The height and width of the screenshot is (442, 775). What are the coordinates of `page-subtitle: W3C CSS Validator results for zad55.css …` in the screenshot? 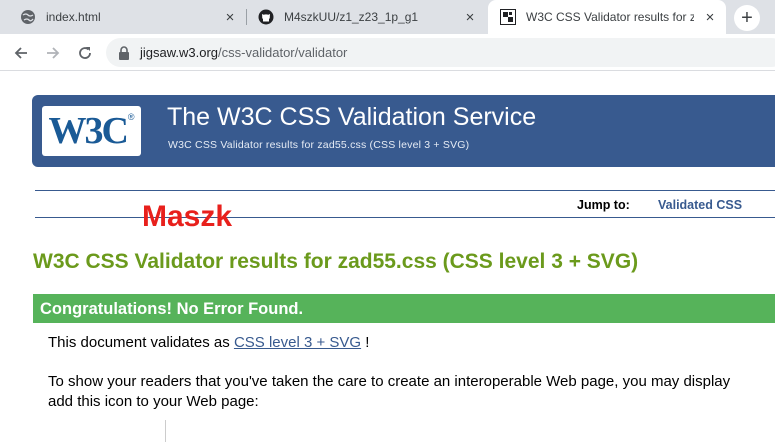 It's located at (319, 145).